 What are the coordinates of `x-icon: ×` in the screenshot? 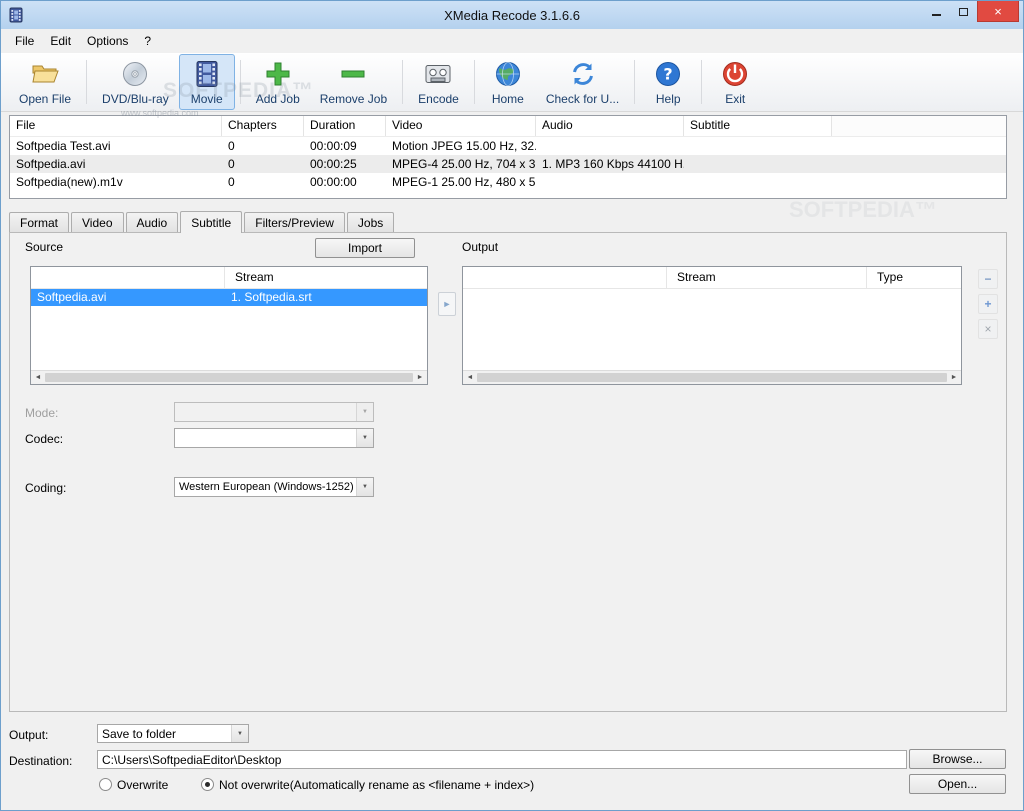 It's located at (988, 329).